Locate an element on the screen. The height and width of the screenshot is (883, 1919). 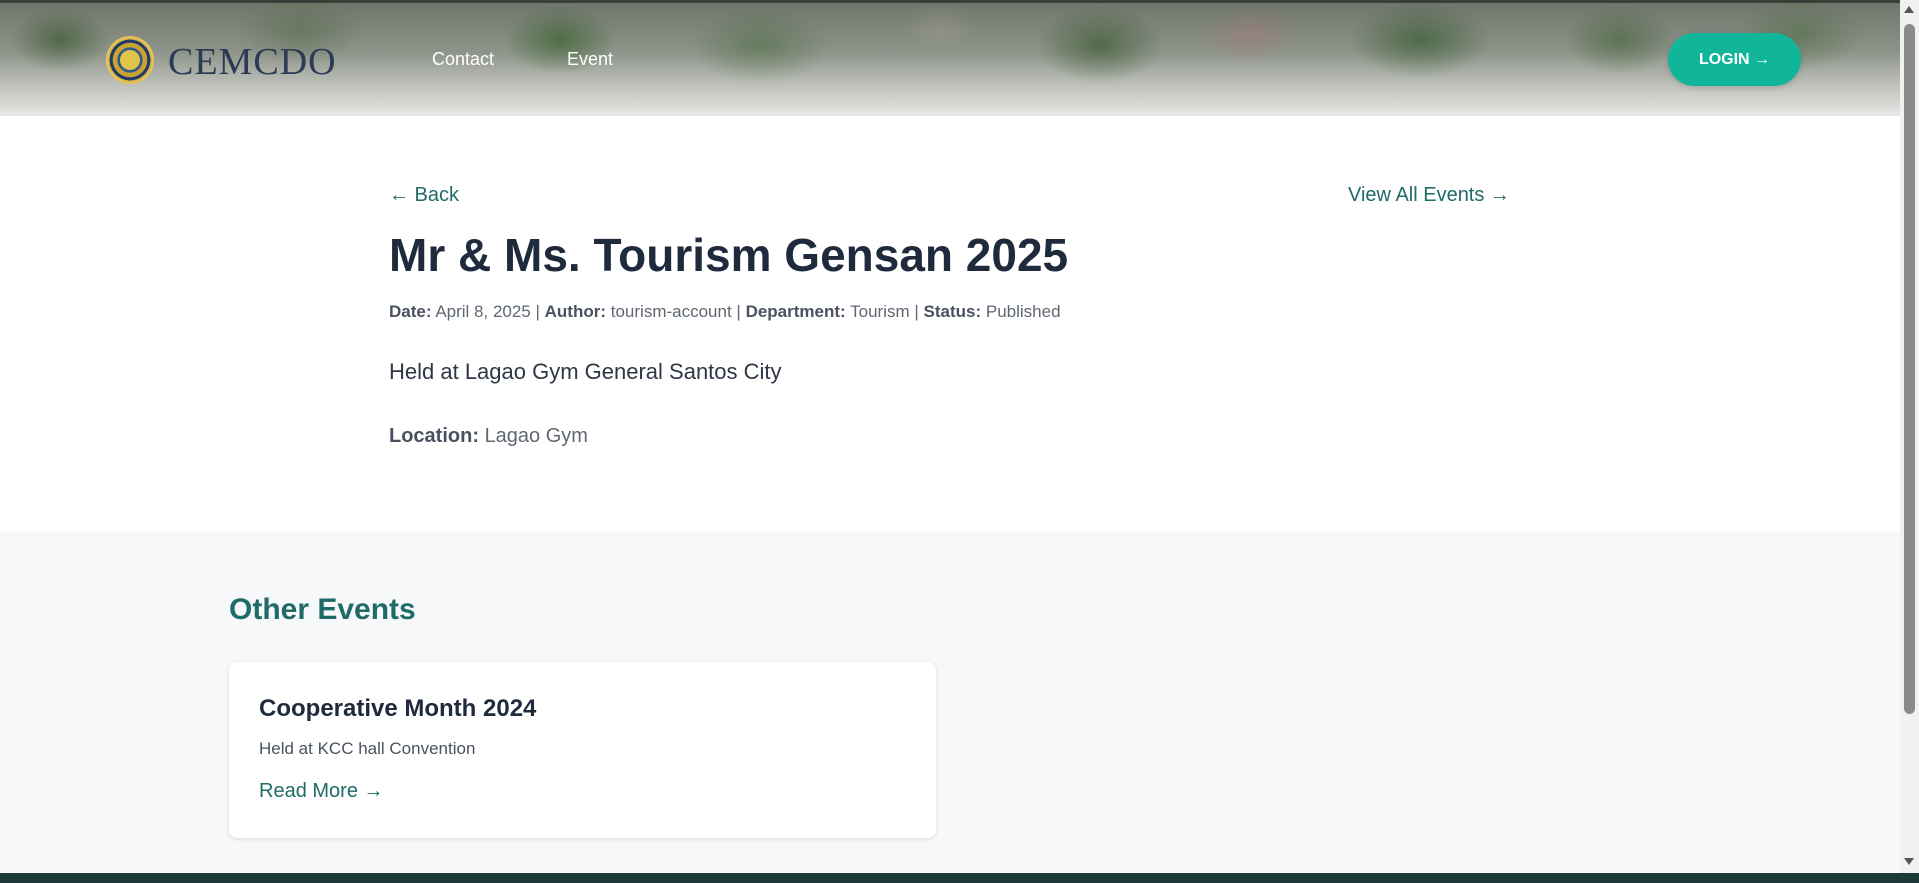
event-card-title: Cooperative Month 2024 is located at coordinates (398, 708).